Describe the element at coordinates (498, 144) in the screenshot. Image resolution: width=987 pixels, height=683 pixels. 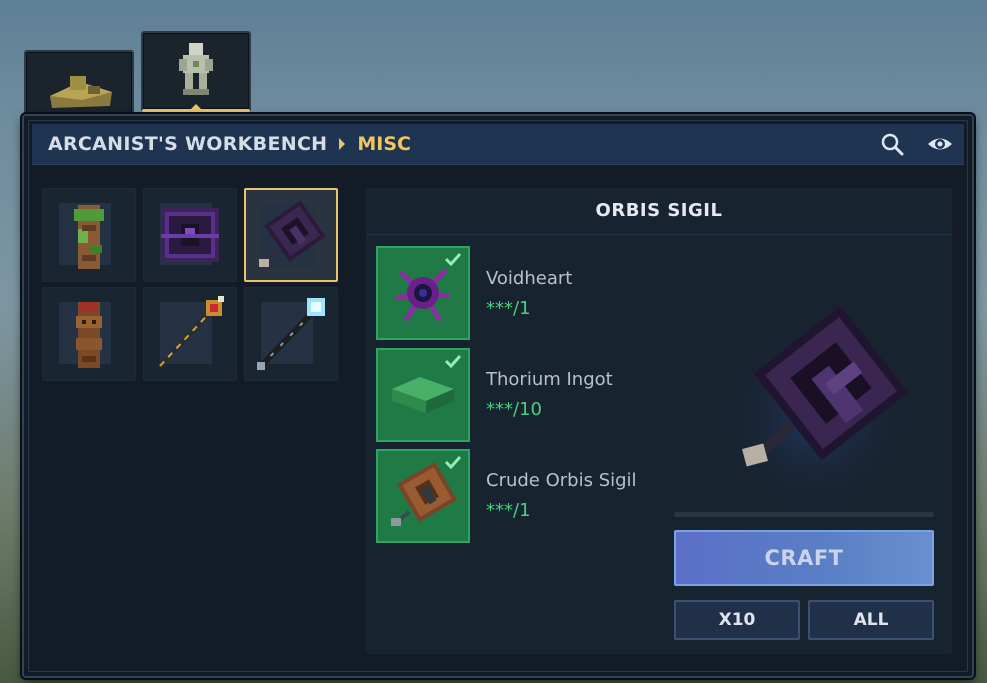
I see `window-header: ARCANIST'S WORKBENCH MISC` at that location.